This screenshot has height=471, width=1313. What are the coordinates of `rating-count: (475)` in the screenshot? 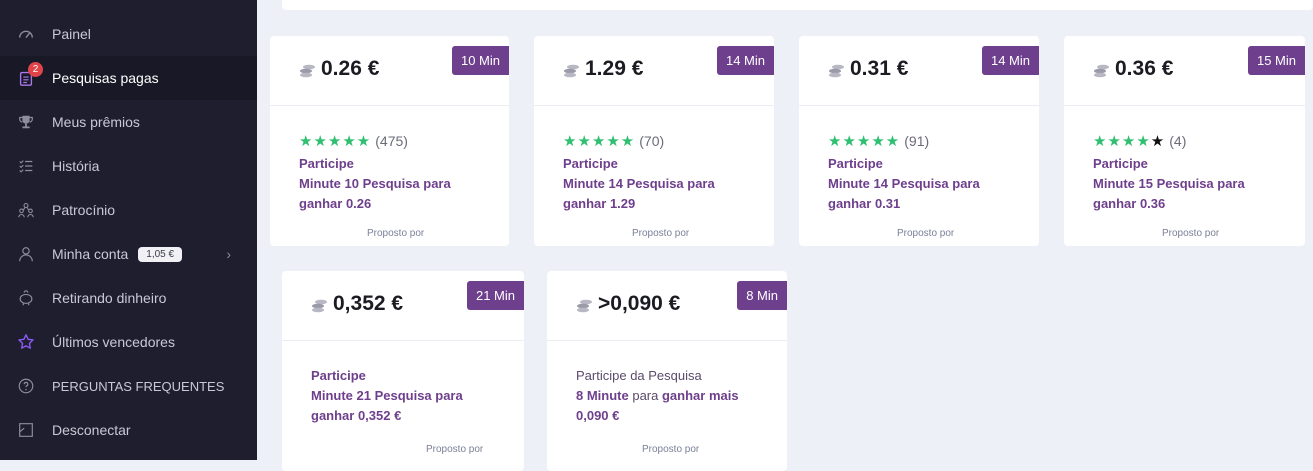 It's located at (391, 141).